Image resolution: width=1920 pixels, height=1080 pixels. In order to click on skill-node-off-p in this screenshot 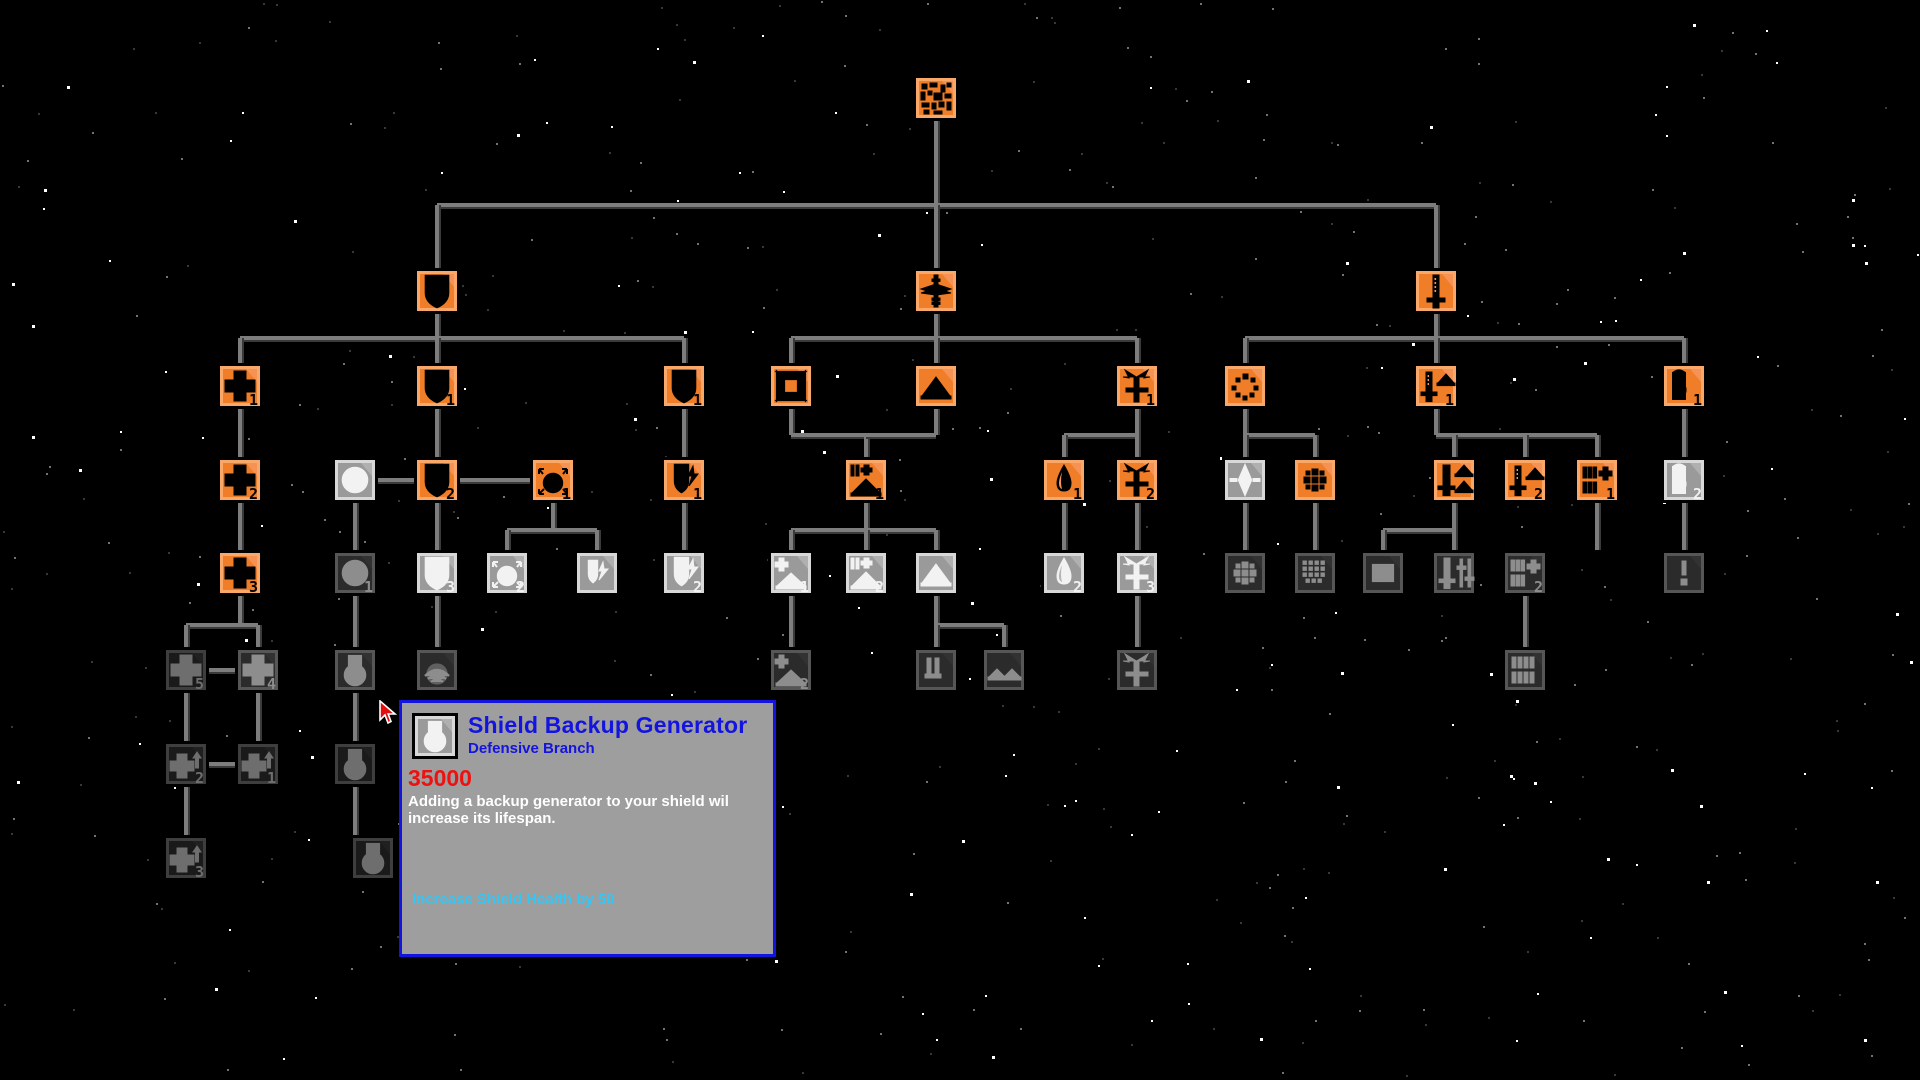, I will do `click(1525, 670)`.